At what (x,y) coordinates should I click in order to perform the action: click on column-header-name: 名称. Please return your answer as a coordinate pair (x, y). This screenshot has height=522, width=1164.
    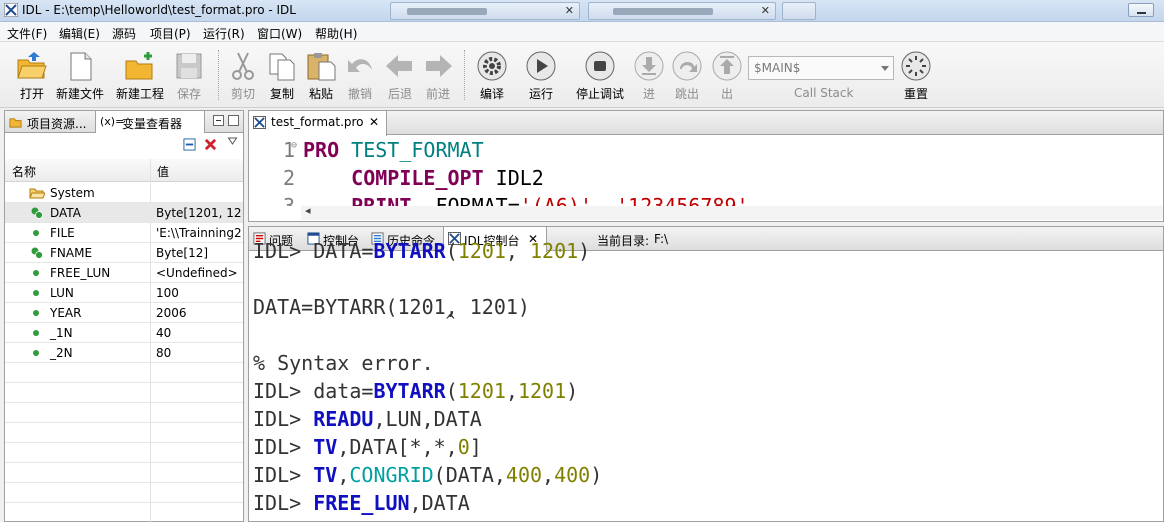
    Looking at the image, I should click on (24, 171).